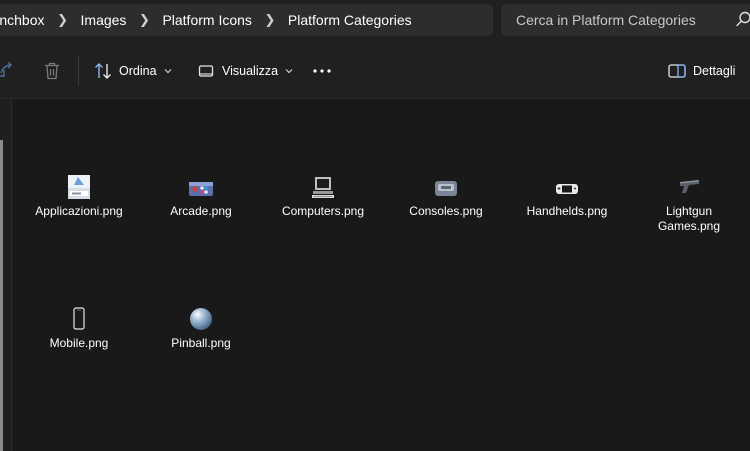  I want to click on details-pane-button: Dettagli, so click(701, 71).